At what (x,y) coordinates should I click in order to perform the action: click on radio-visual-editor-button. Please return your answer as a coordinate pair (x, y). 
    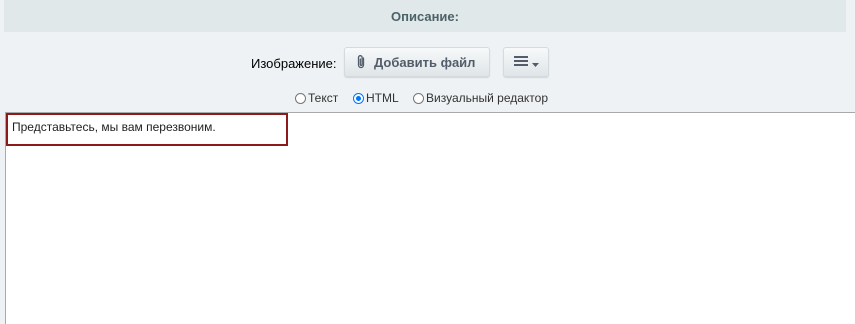
    Looking at the image, I should click on (418, 98).